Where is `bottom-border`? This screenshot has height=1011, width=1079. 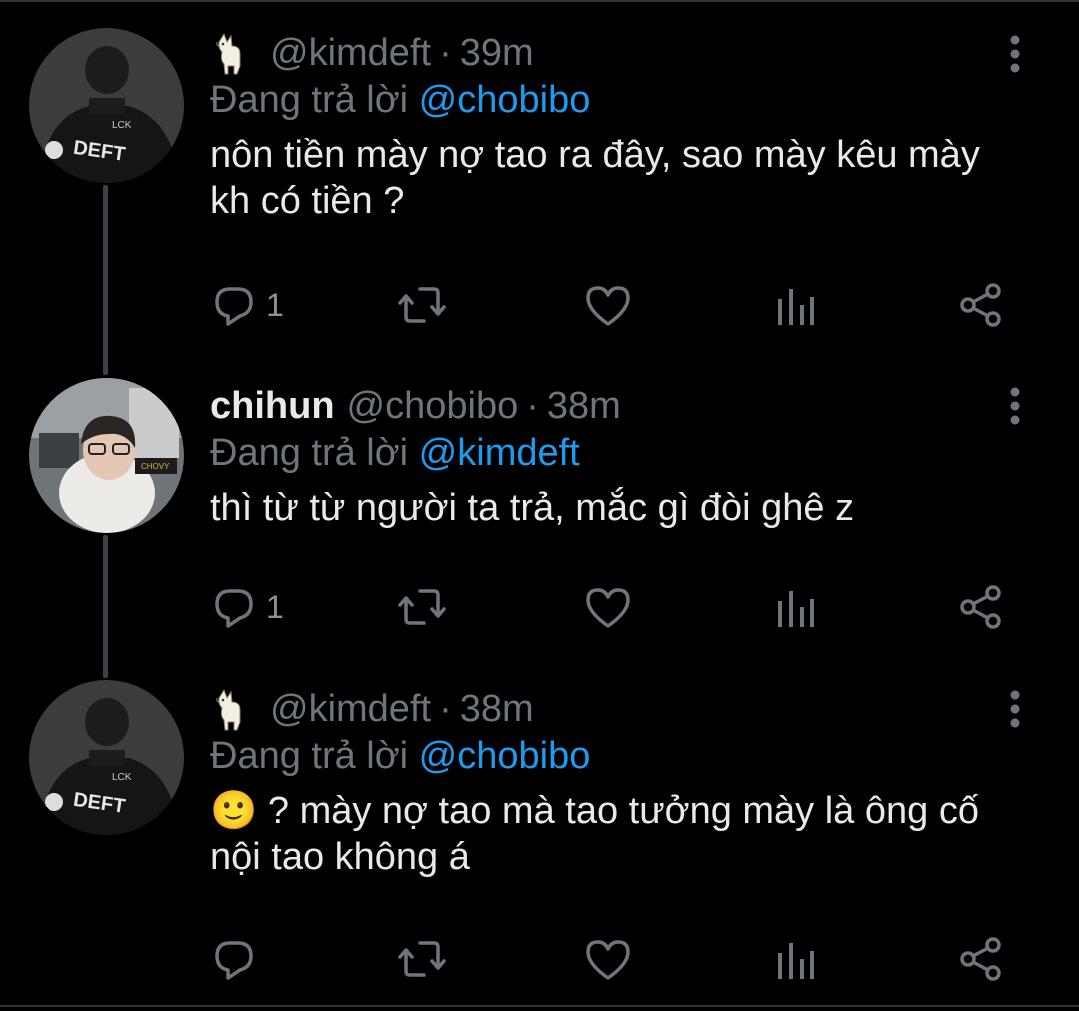
bottom-border is located at coordinates (539, 1006).